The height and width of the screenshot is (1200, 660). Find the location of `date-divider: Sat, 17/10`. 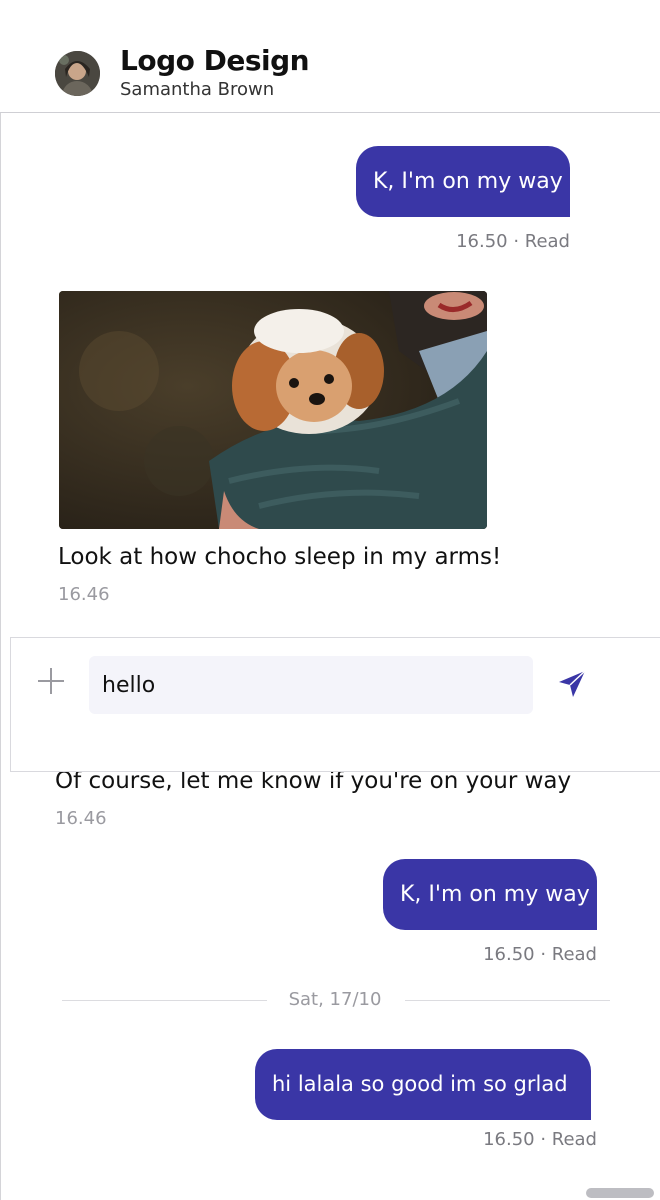

date-divider: Sat, 17/10 is located at coordinates (335, 999).